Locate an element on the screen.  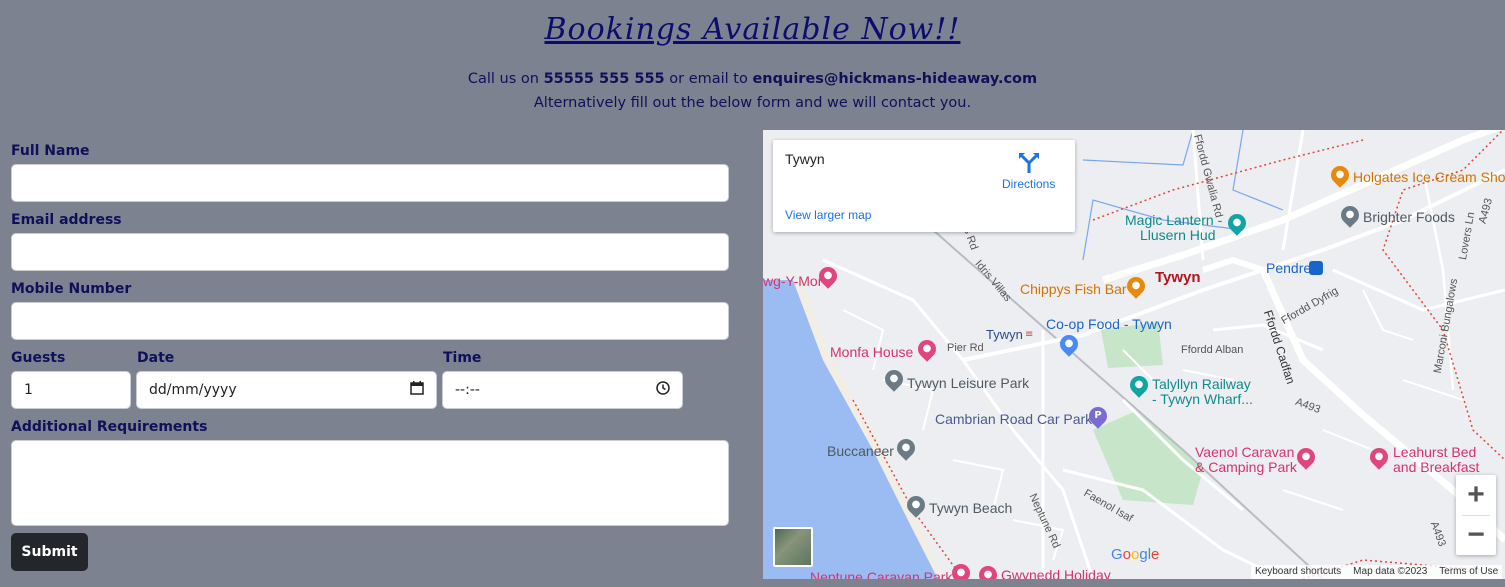
zoom-in-button: + is located at coordinates (1476, 495).